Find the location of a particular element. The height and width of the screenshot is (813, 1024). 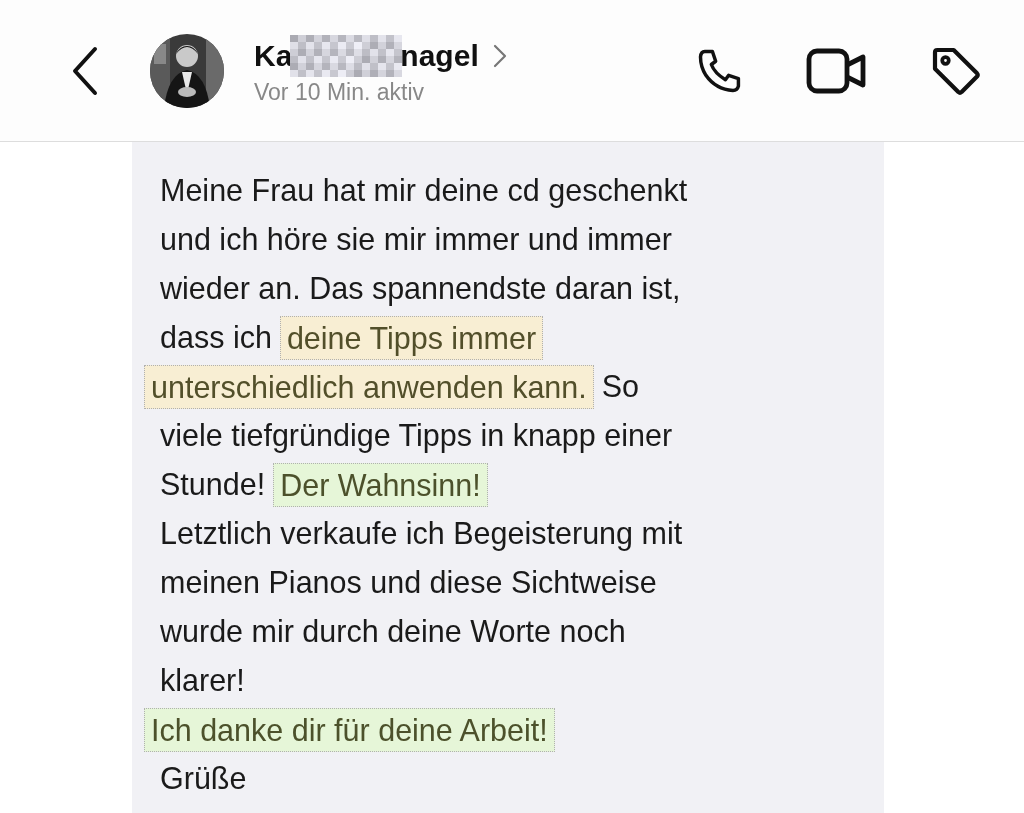

message-text: dass ich is located at coordinates (216, 337).